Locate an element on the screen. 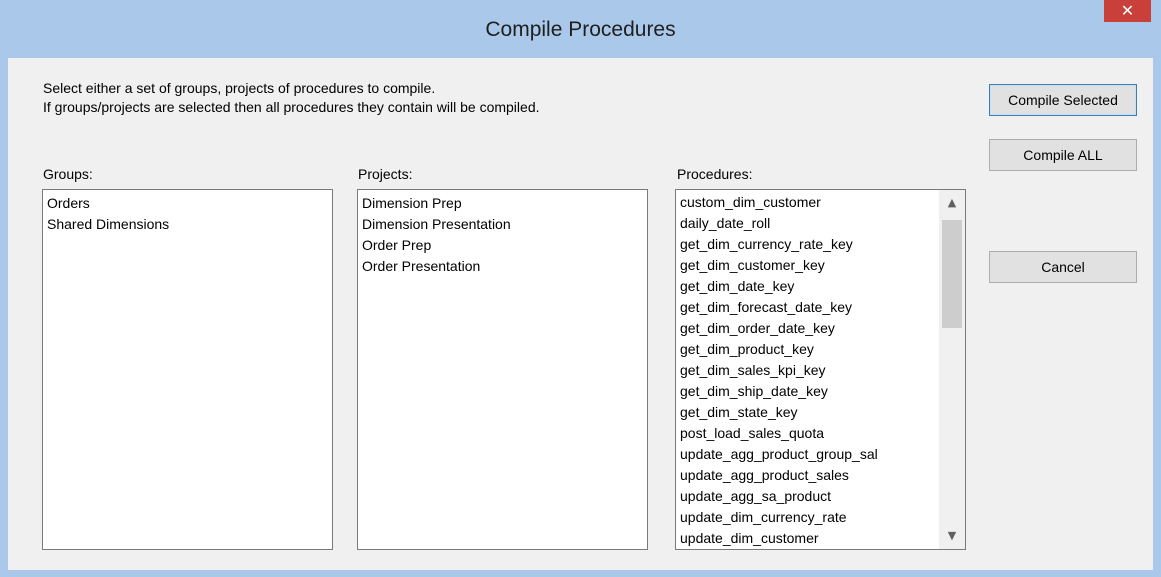 This screenshot has height=577, width=1161. scroll-up-icon: ▲ is located at coordinates (952, 203).